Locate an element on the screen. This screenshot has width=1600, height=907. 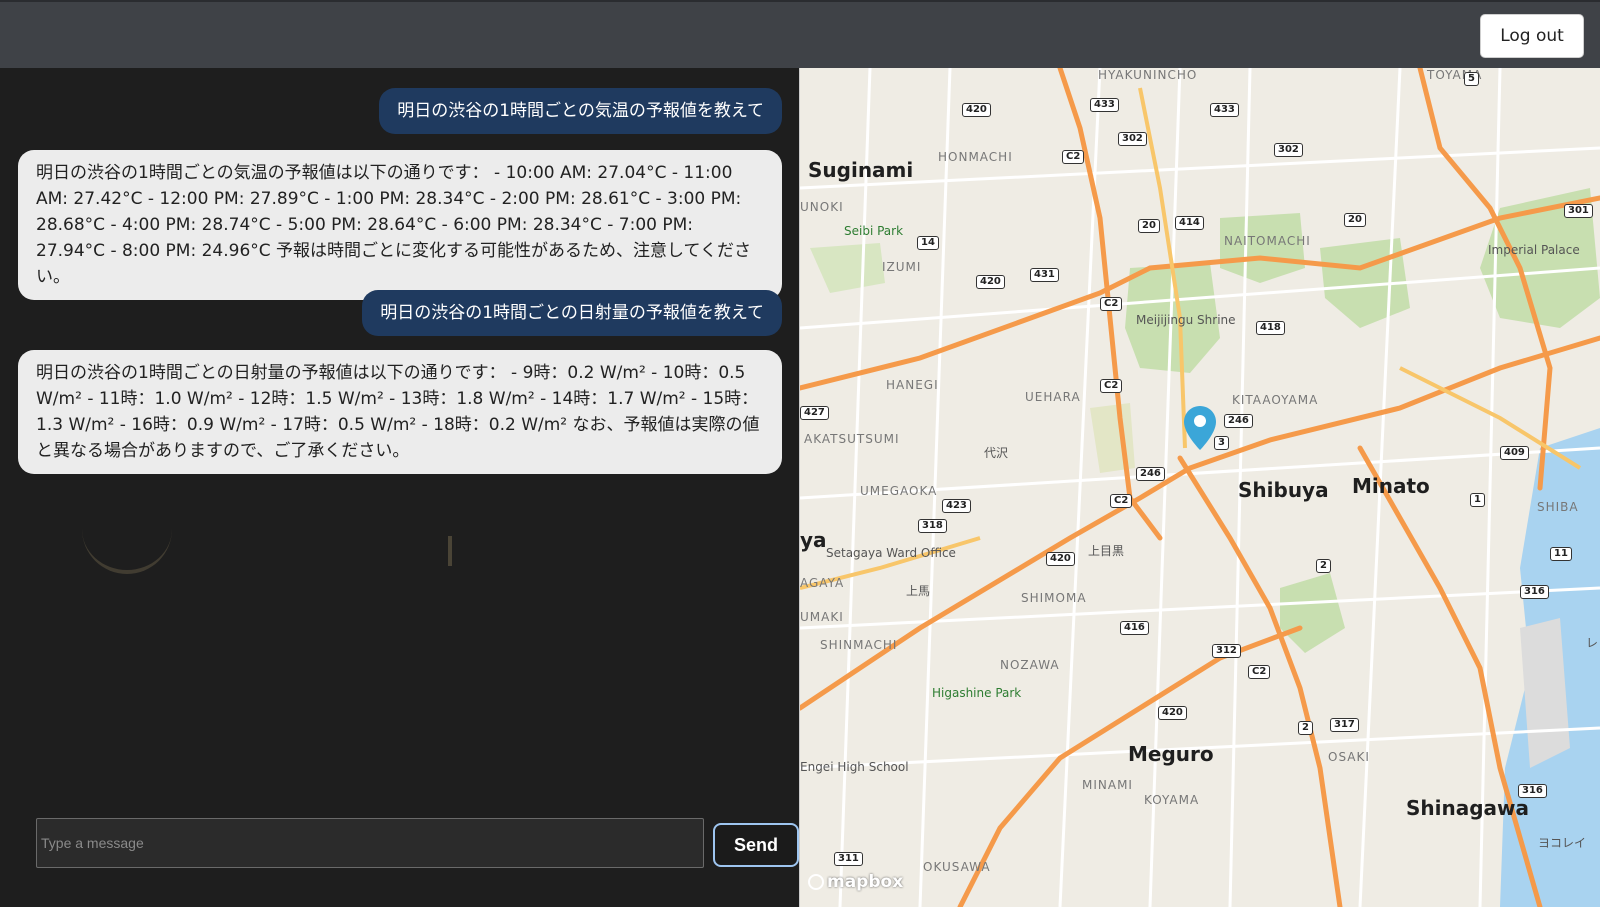
road-shield: 416 is located at coordinates (1134, 628).